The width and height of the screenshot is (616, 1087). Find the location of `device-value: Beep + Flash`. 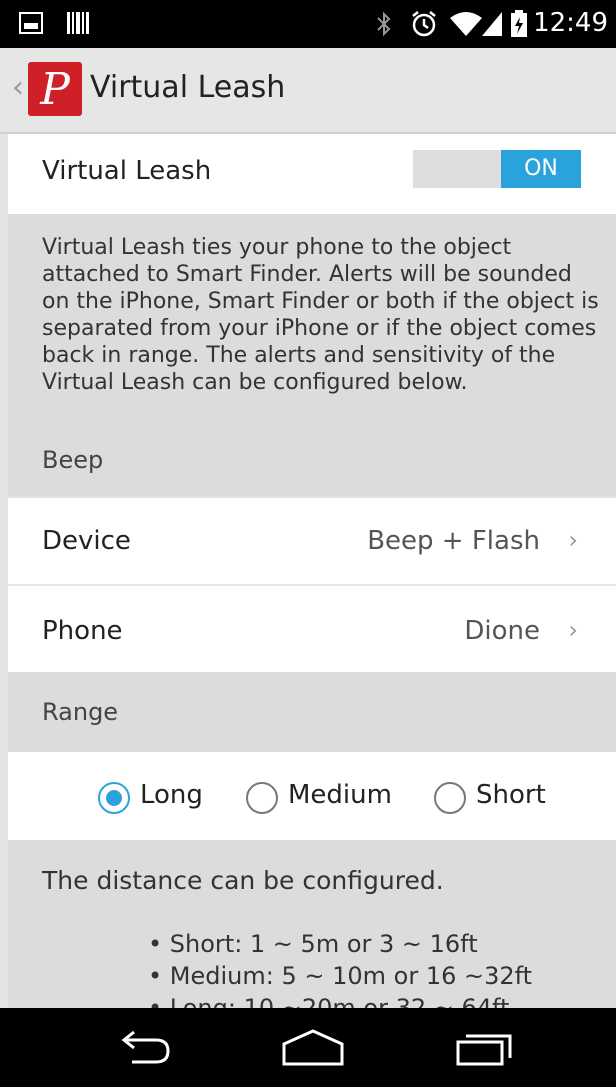

device-value: Beep + Flash is located at coordinates (453, 541).